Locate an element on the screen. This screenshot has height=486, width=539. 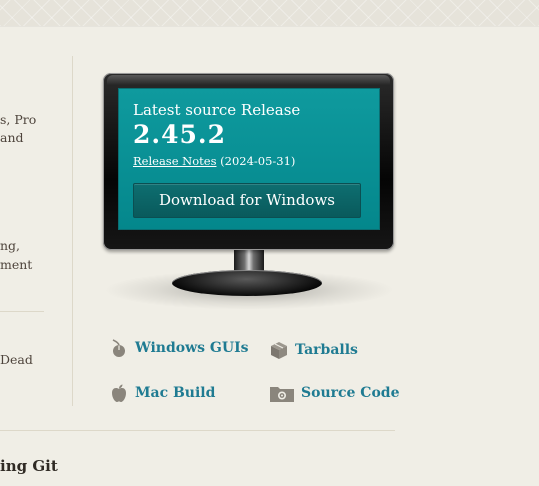
release-version: 2.45.2 is located at coordinates (179, 134).